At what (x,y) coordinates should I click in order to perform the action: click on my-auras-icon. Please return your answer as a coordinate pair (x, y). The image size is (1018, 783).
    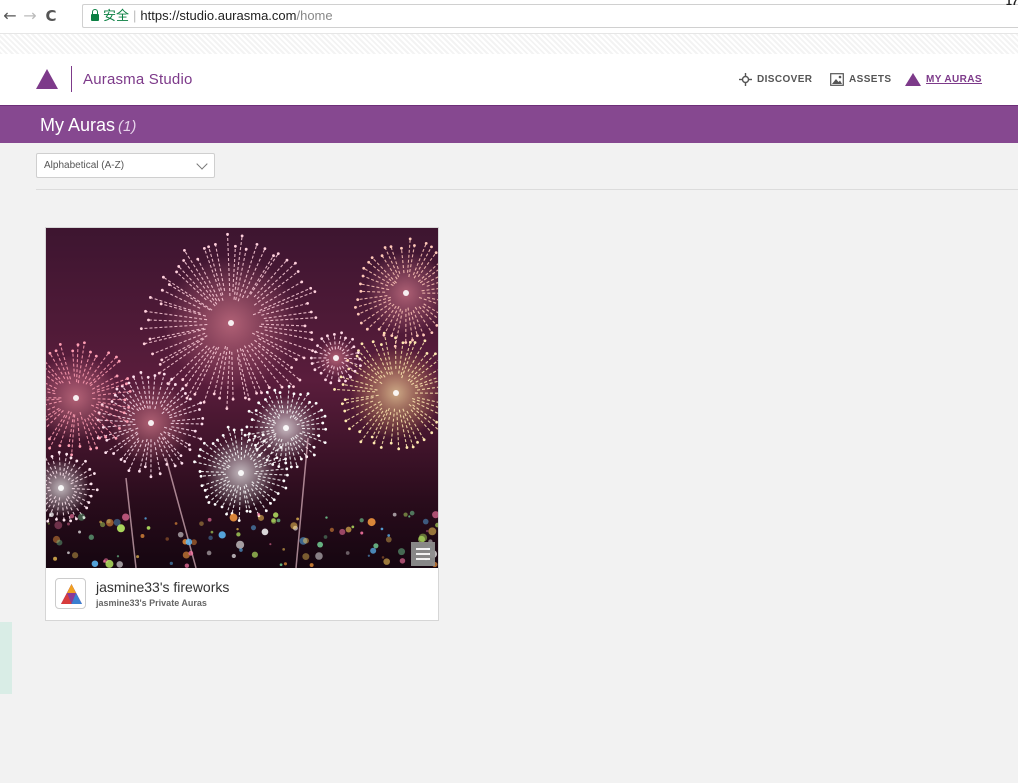
    Looking at the image, I should click on (913, 79).